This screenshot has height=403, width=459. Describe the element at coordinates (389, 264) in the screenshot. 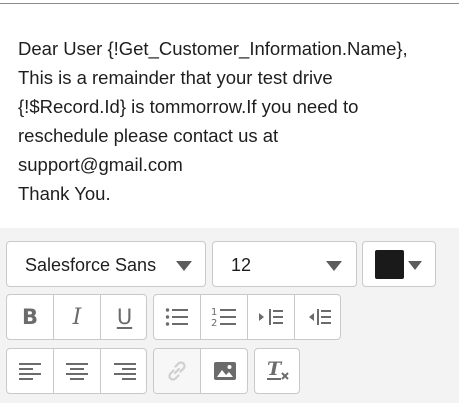

I see `color-swatch` at that location.